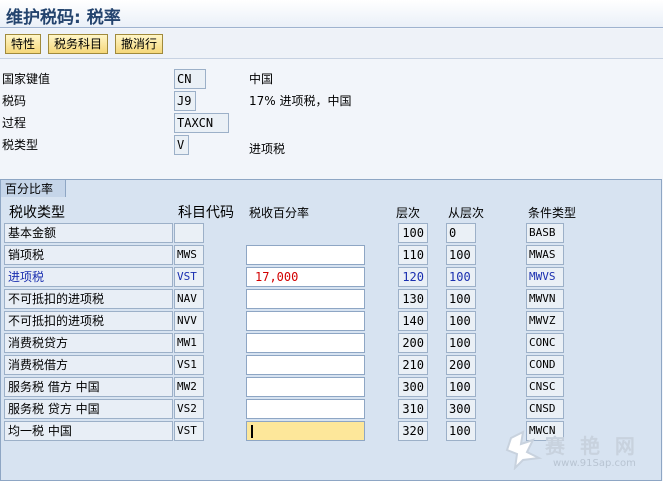 The height and width of the screenshot is (481, 663). What do you see at coordinates (545, 409) in the screenshot?
I see `condition-type-cell: CNSD` at bounding box center [545, 409].